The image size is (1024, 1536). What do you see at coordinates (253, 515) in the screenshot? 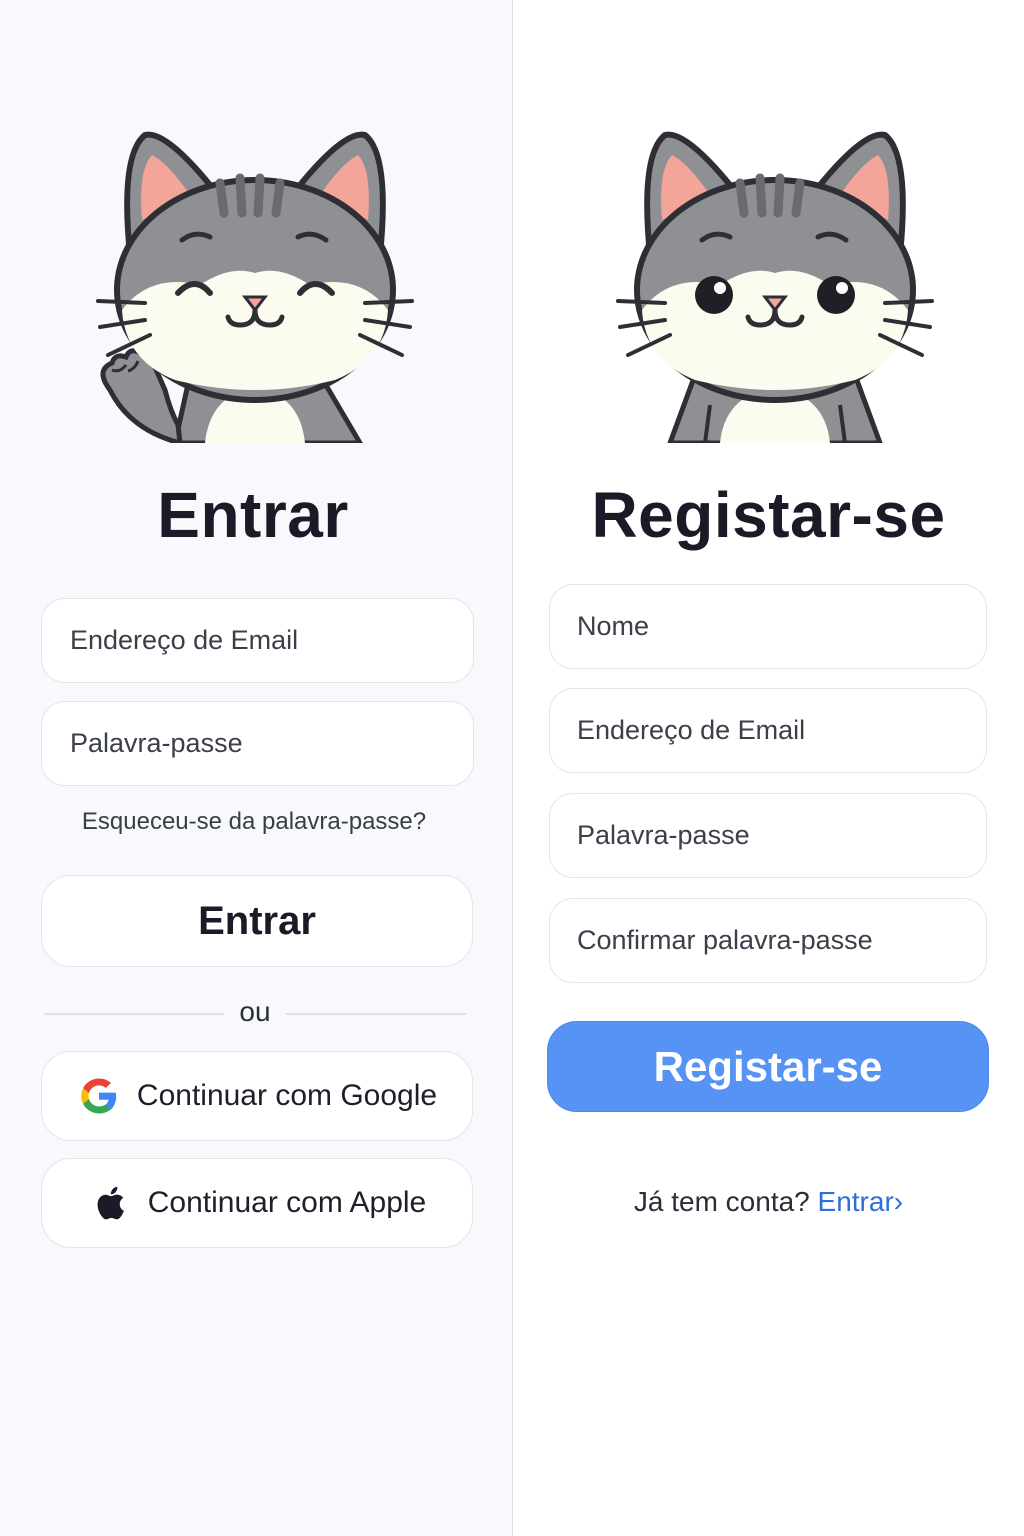
I see `login-title: Entrar` at bounding box center [253, 515].